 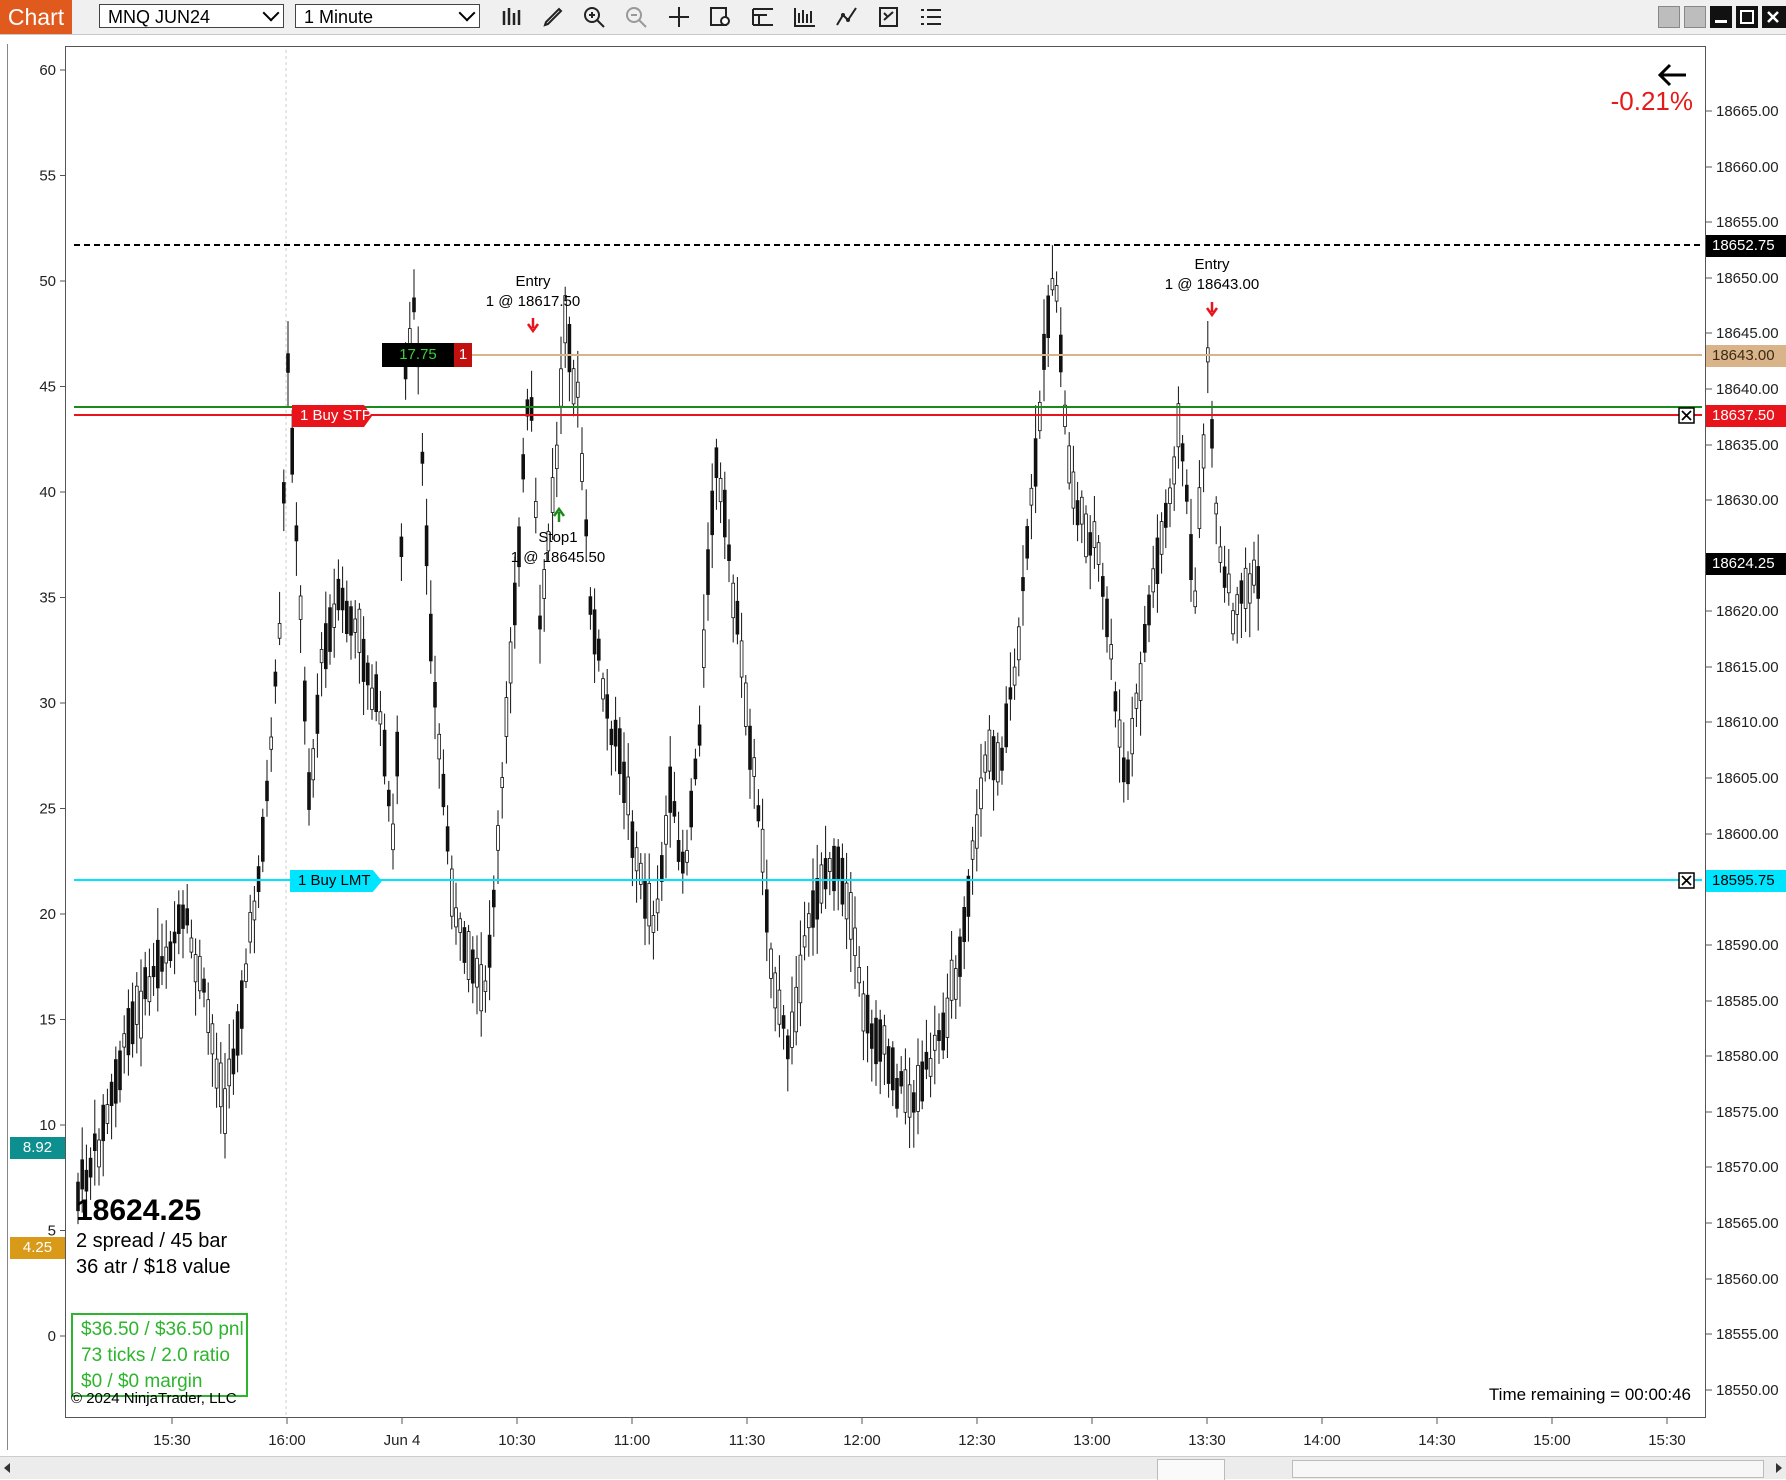 I want to click on price-tick-label: 18565.00, so click(x=1747, y=1223).